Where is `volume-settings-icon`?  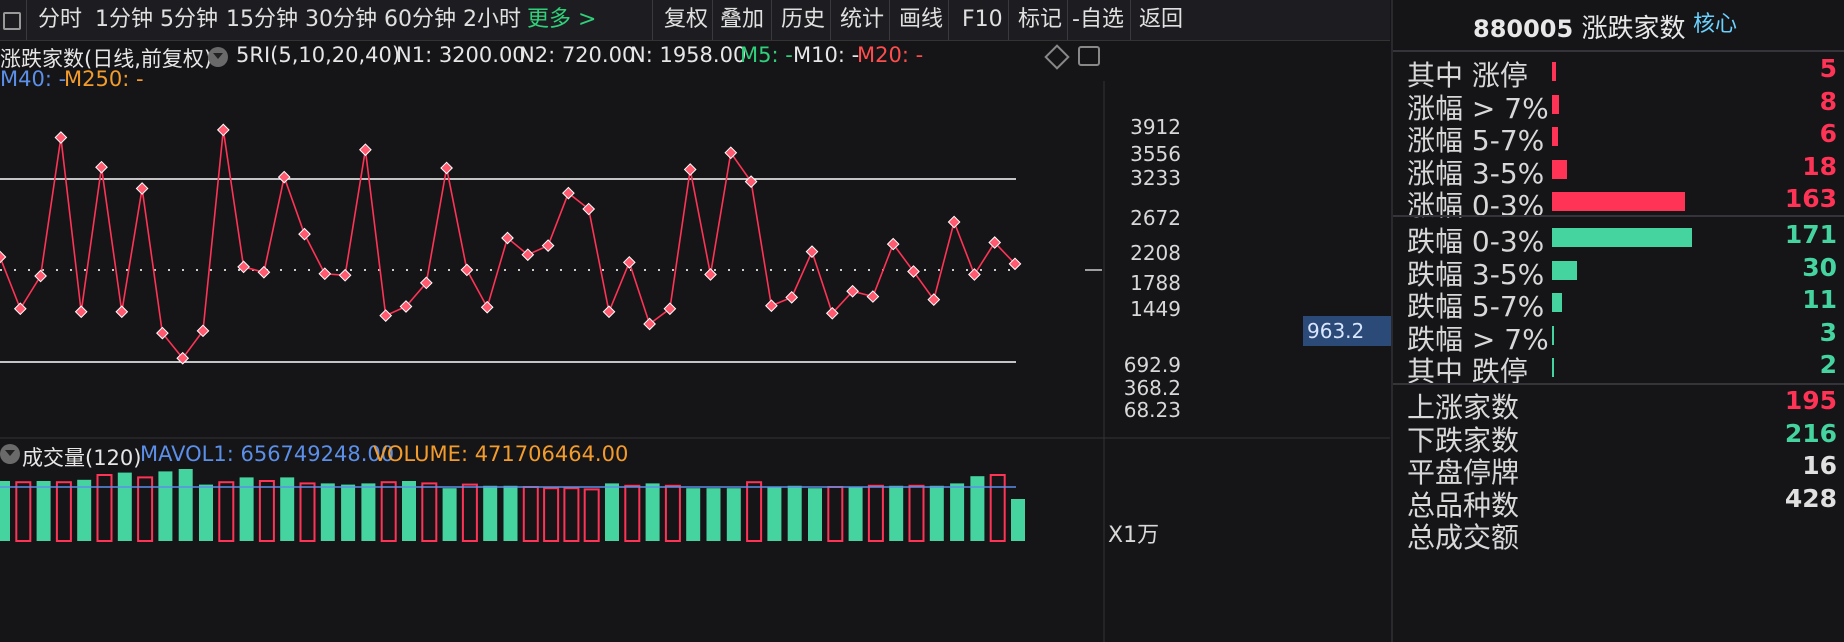
volume-settings-icon is located at coordinates (10, 454).